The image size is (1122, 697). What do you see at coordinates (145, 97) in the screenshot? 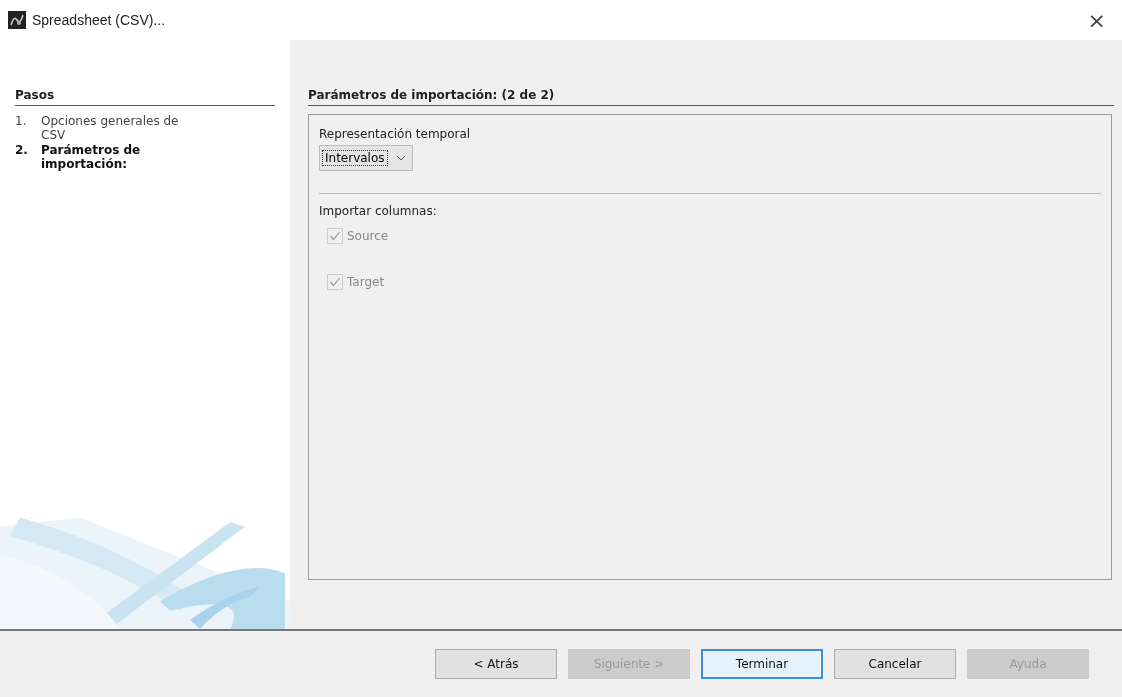
I see `steps-heading: Pasos` at bounding box center [145, 97].